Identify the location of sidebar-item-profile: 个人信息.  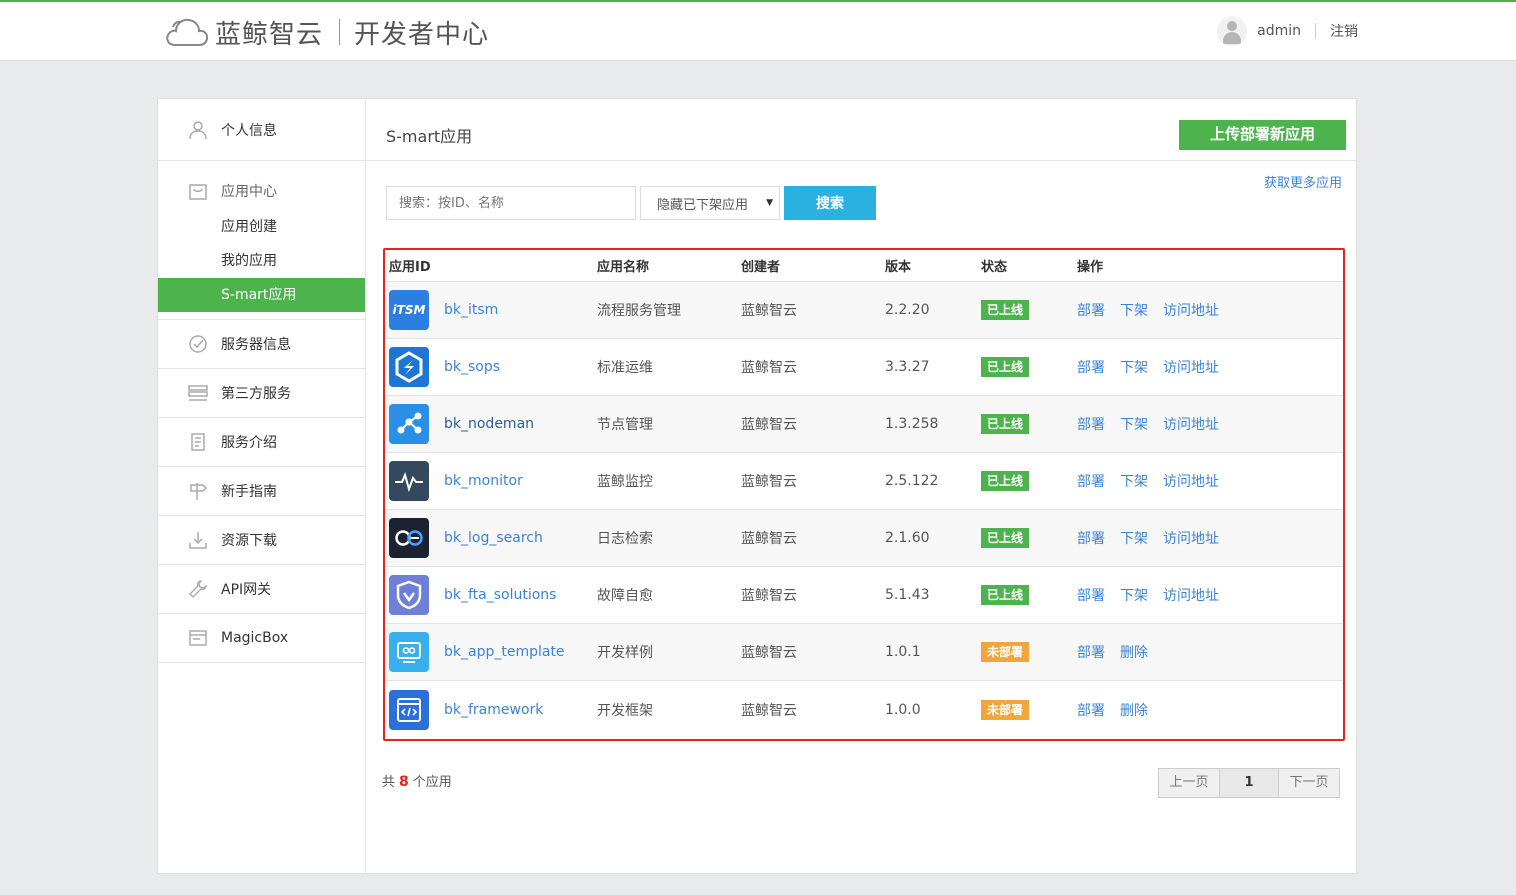
(261, 130).